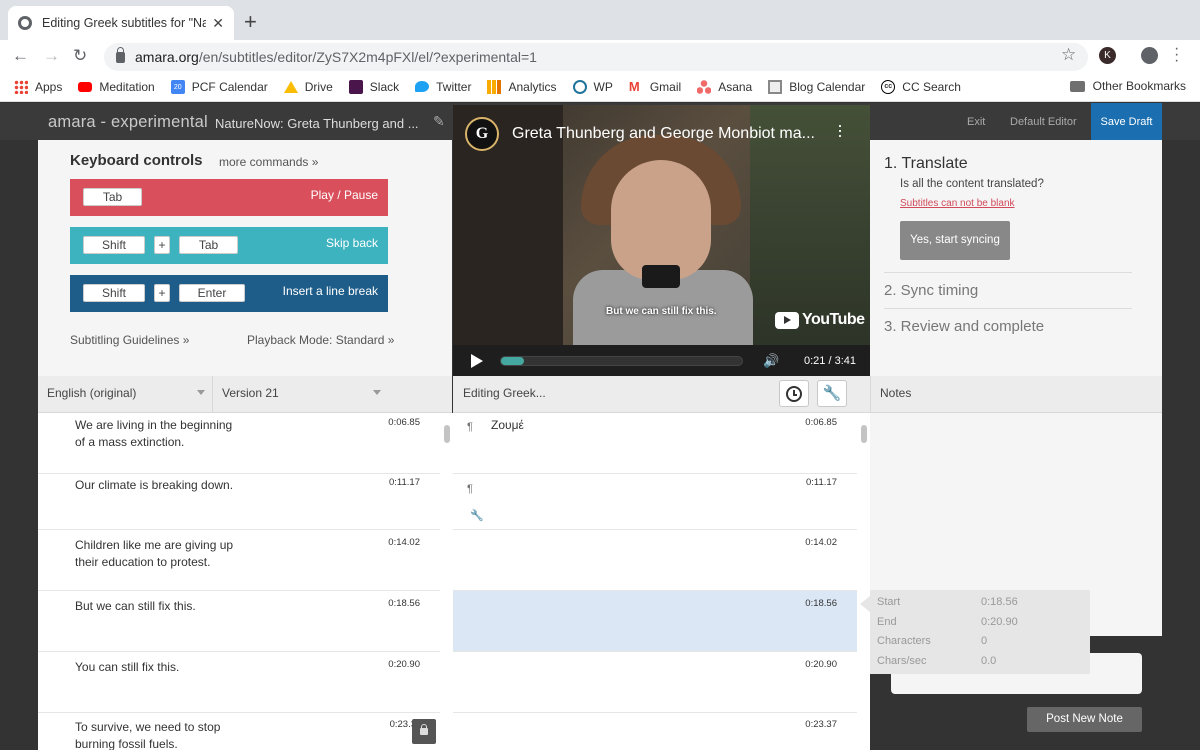  Describe the element at coordinates (239, 682) in the screenshot. I see `list-item: You can still fix this. 0:20.90` at that location.